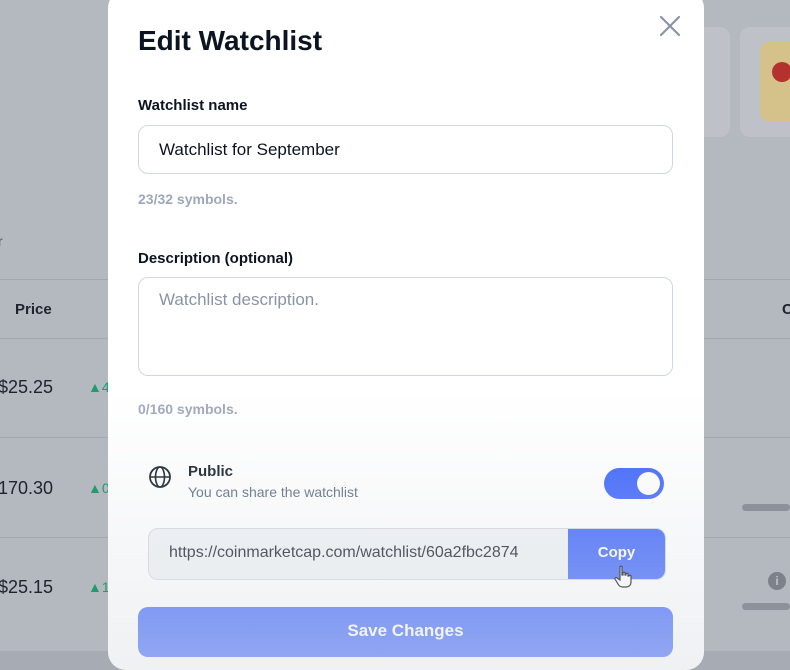 This screenshot has width=790, height=670. I want to click on description-char-count: 0/160 symbols., so click(188, 409).